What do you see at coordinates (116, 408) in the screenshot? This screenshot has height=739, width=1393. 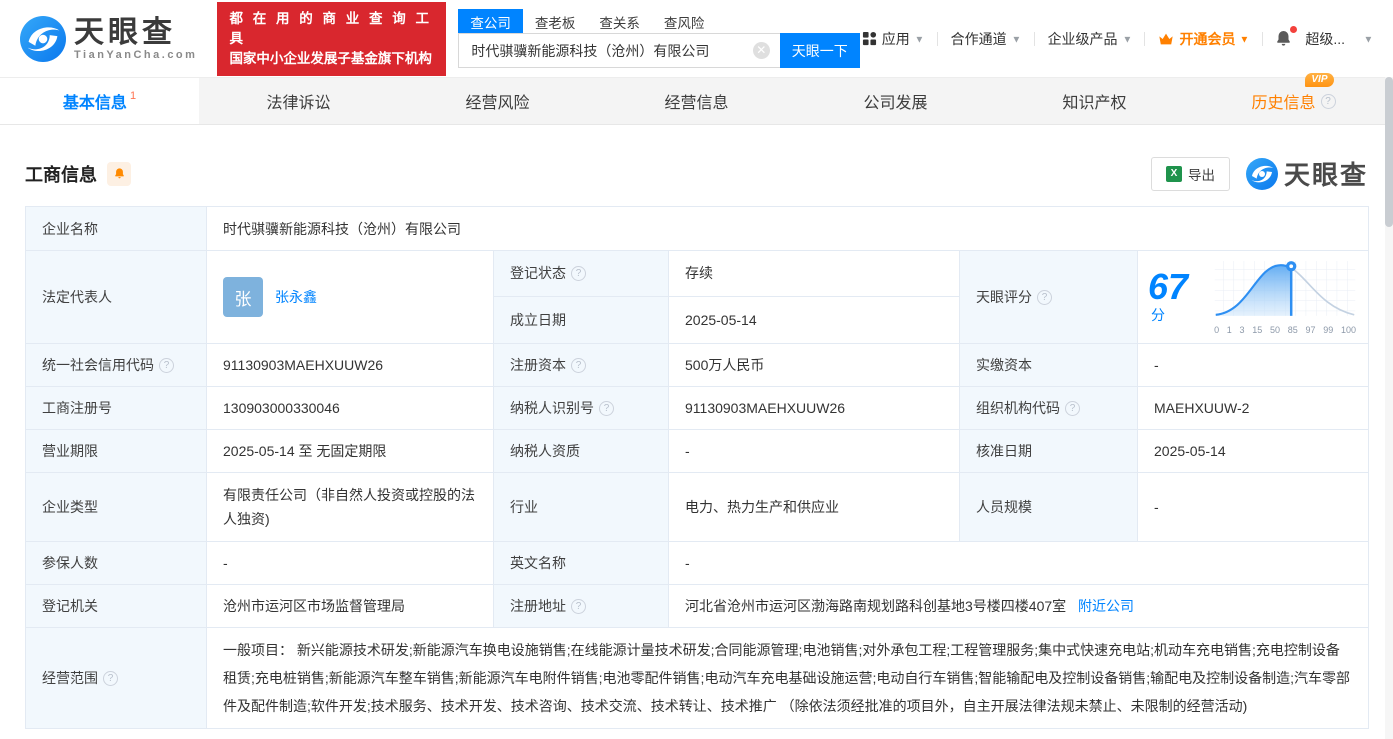 I see `reg-number-label: 工商注册号` at bounding box center [116, 408].